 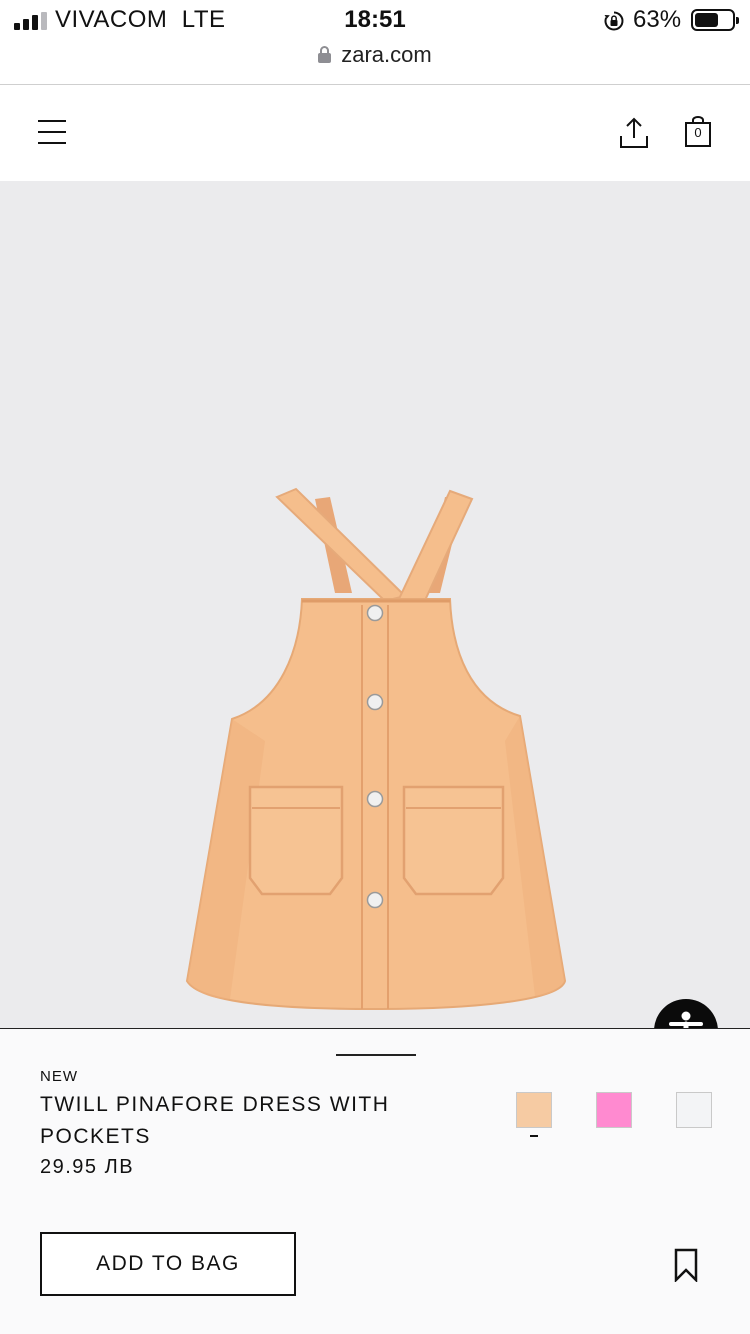 I want to click on shopping-bag-icon: 0, so click(x=698, y=132).